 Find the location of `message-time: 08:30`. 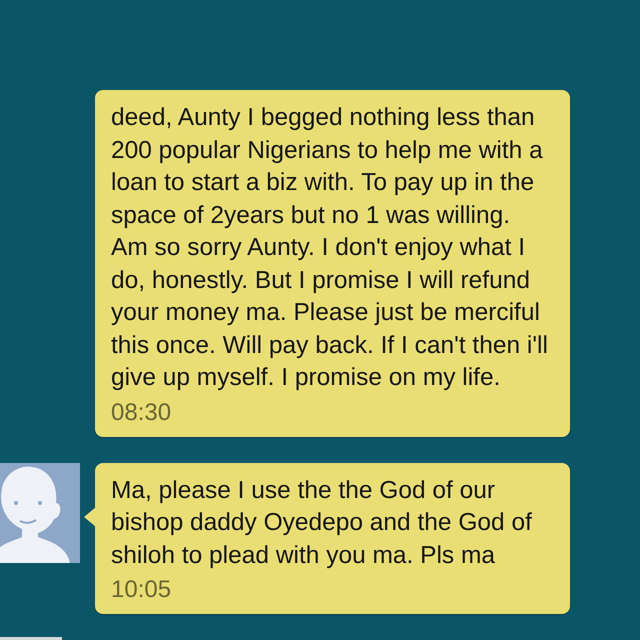

message-time: 08:30 is located at coordinates (141, 413).